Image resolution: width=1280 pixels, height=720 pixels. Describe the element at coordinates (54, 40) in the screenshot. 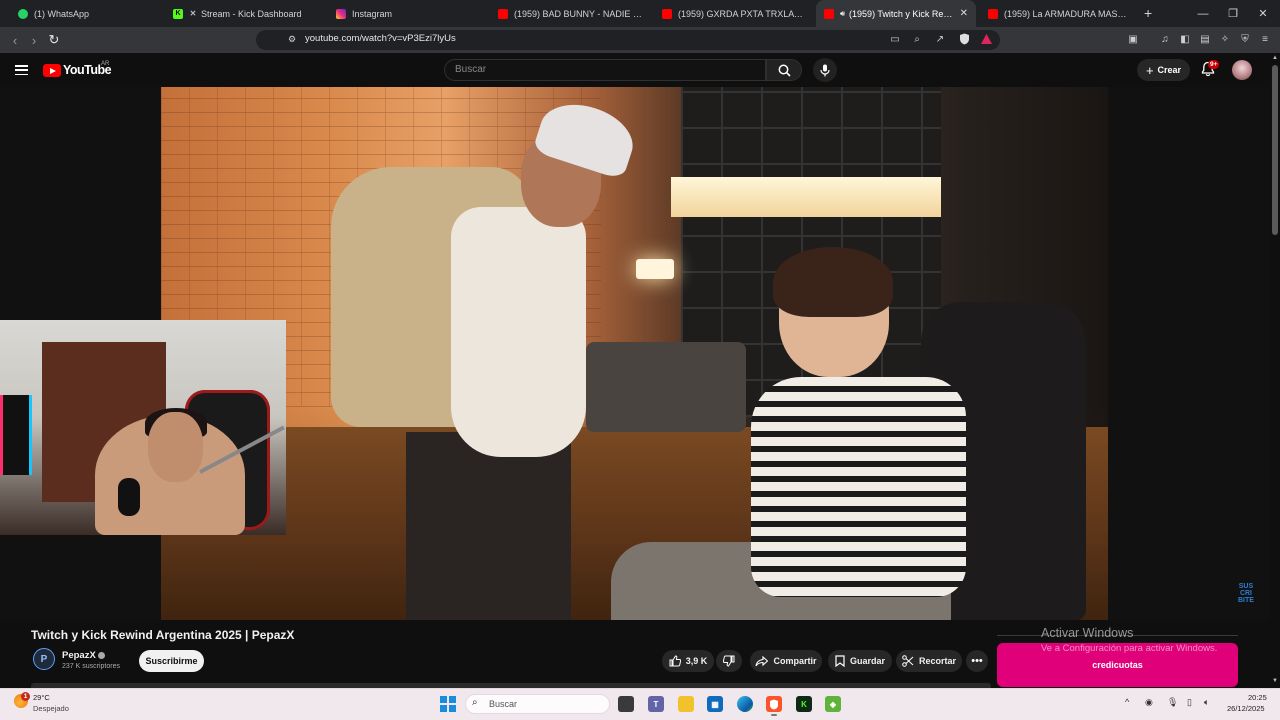

I see `reload-button: ↻` at that location.